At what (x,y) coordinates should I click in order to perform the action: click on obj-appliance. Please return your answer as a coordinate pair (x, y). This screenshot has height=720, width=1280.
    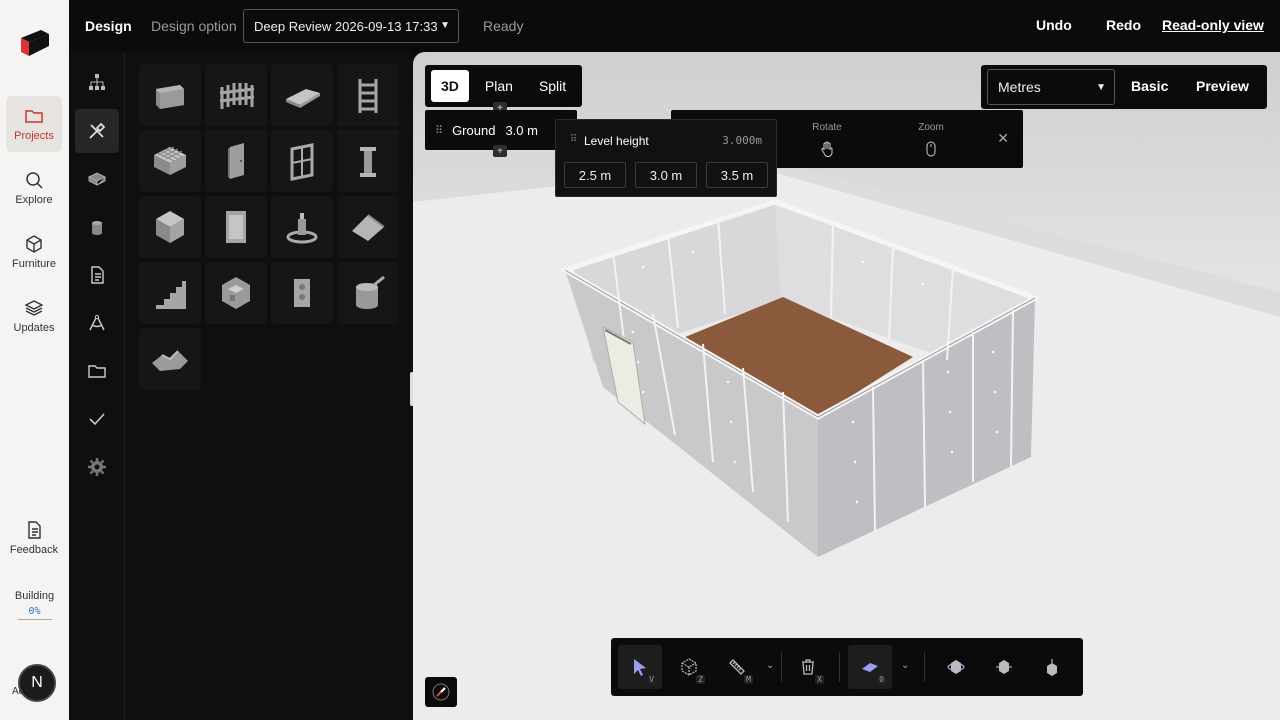
    Looking at the image, I should click on (302, 293).